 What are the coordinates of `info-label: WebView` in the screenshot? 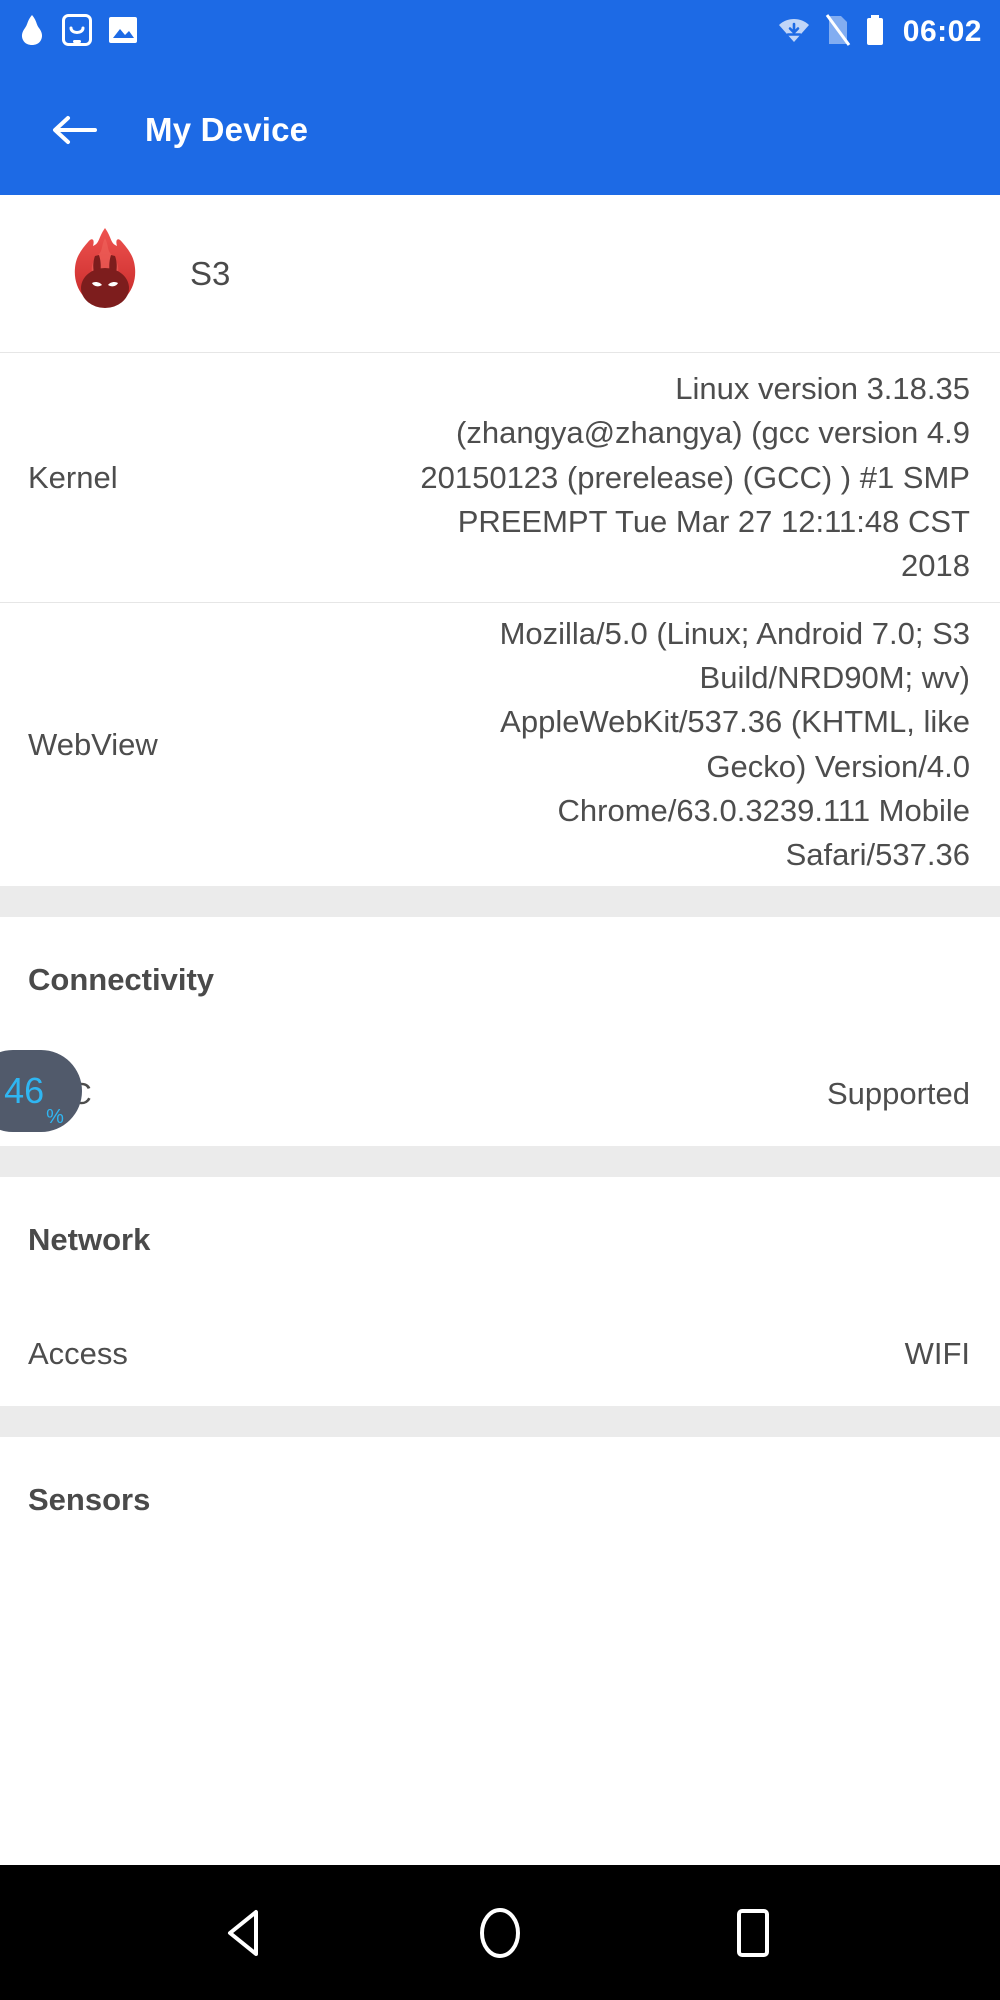 It's located at (93, 744).